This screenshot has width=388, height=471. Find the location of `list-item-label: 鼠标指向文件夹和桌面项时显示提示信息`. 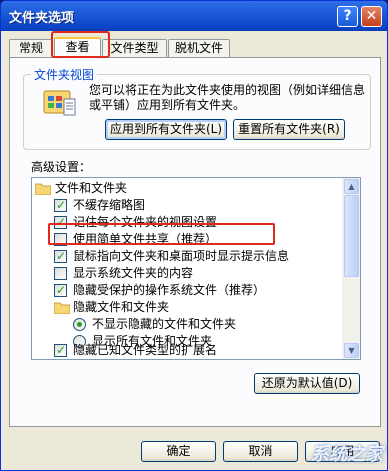

list-item-label: 鼠标指向文件夹和桌面项时显示提示信息 is located at coordinates (181, 256).